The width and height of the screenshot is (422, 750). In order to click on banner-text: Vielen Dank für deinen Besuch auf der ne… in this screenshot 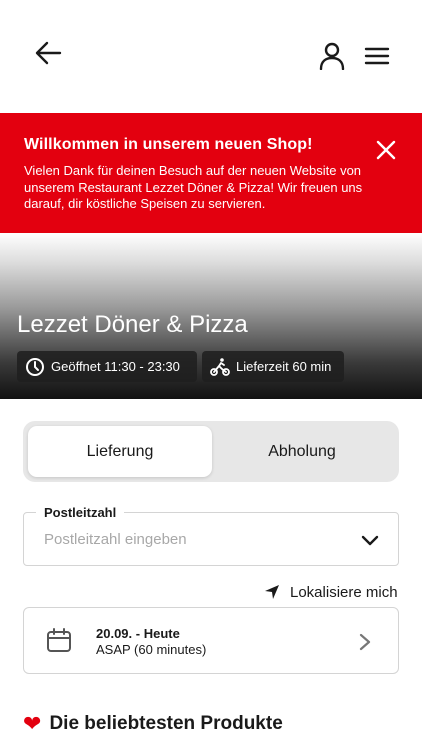, I will do `click(193, 187)`.